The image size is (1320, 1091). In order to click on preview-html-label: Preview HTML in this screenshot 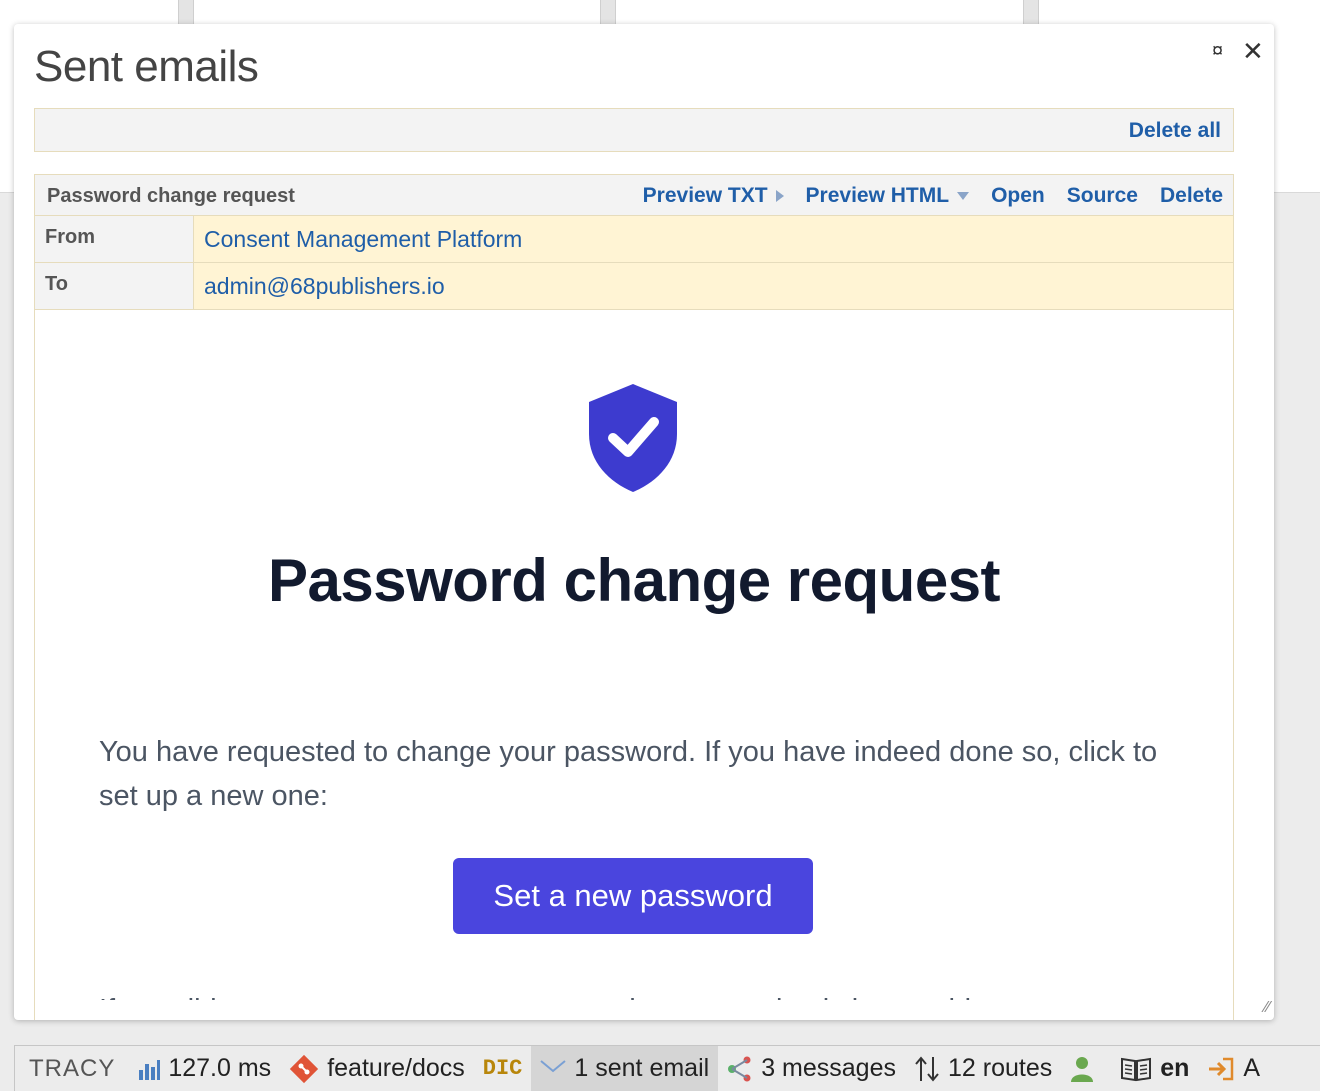, I will do `click(877, 195)`.